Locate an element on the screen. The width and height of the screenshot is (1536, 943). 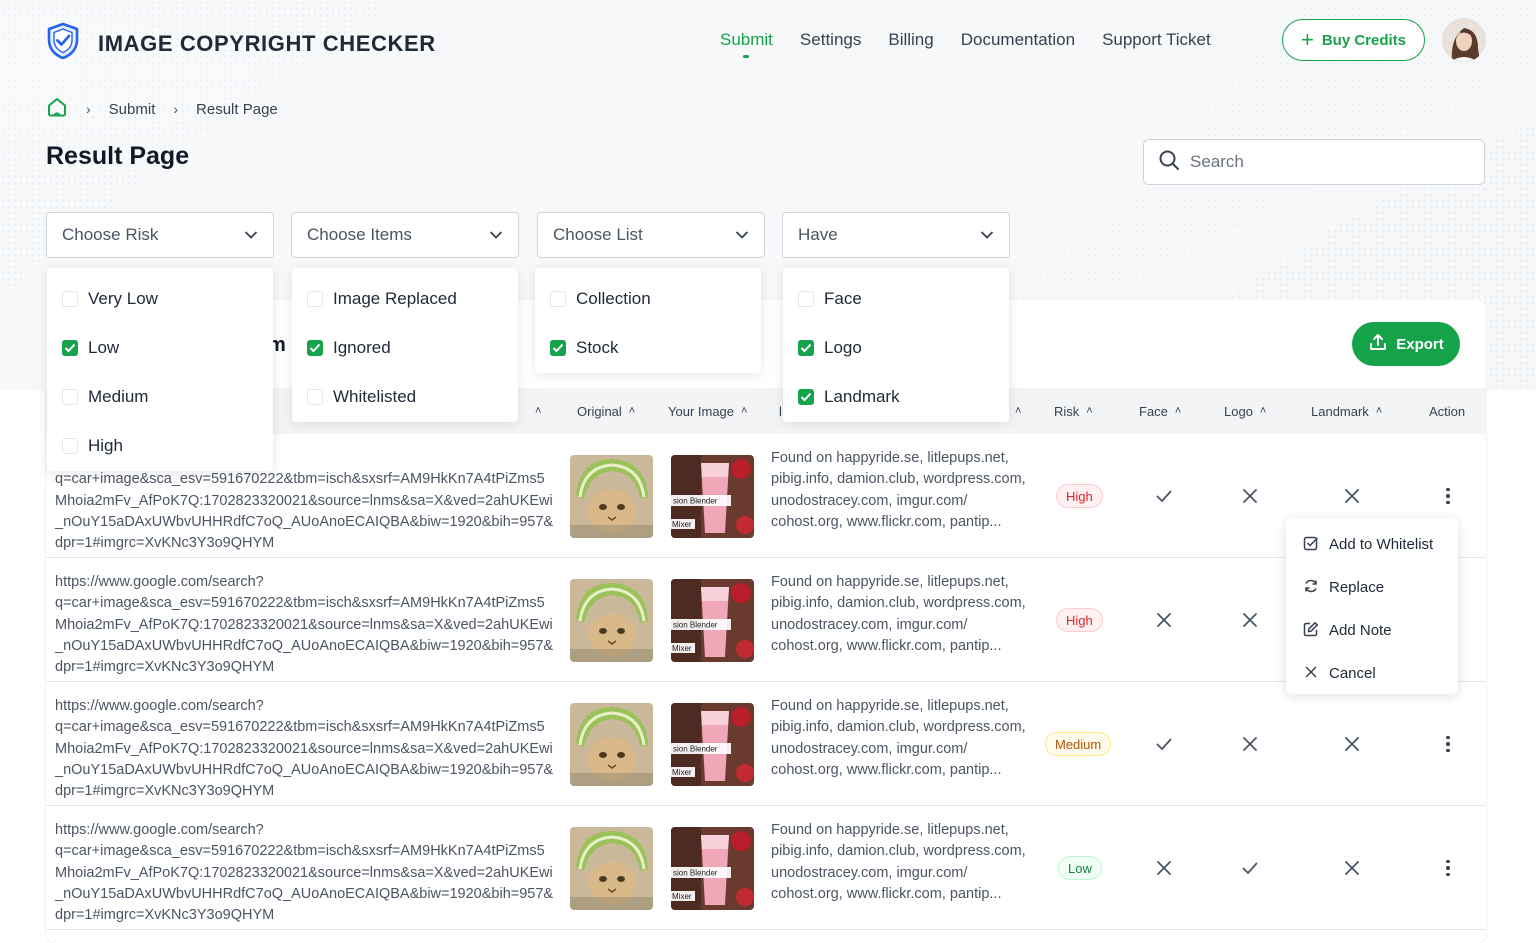
risk-option-medium: Medium is located at coordinates (160, 396).